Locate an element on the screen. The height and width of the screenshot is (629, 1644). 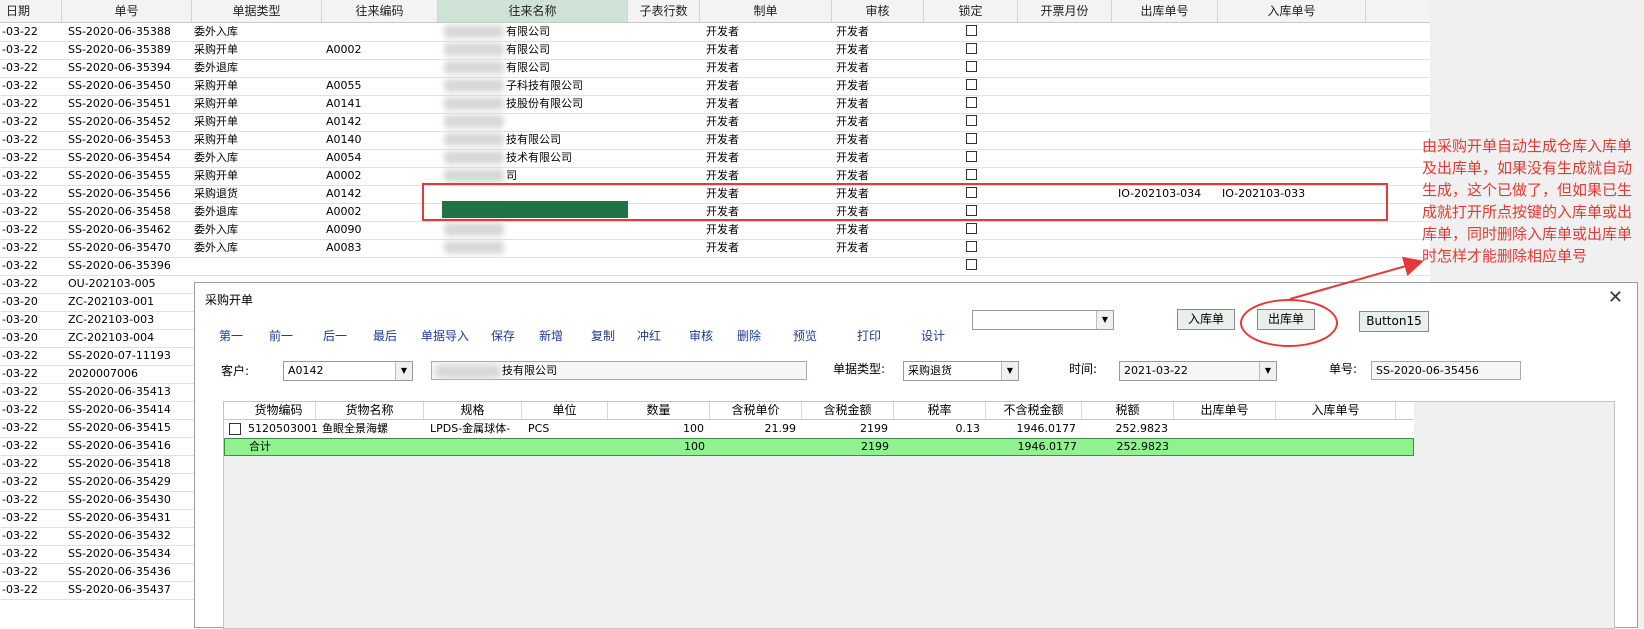
column-header: 单据类型 is located at coordinates (257, 11).